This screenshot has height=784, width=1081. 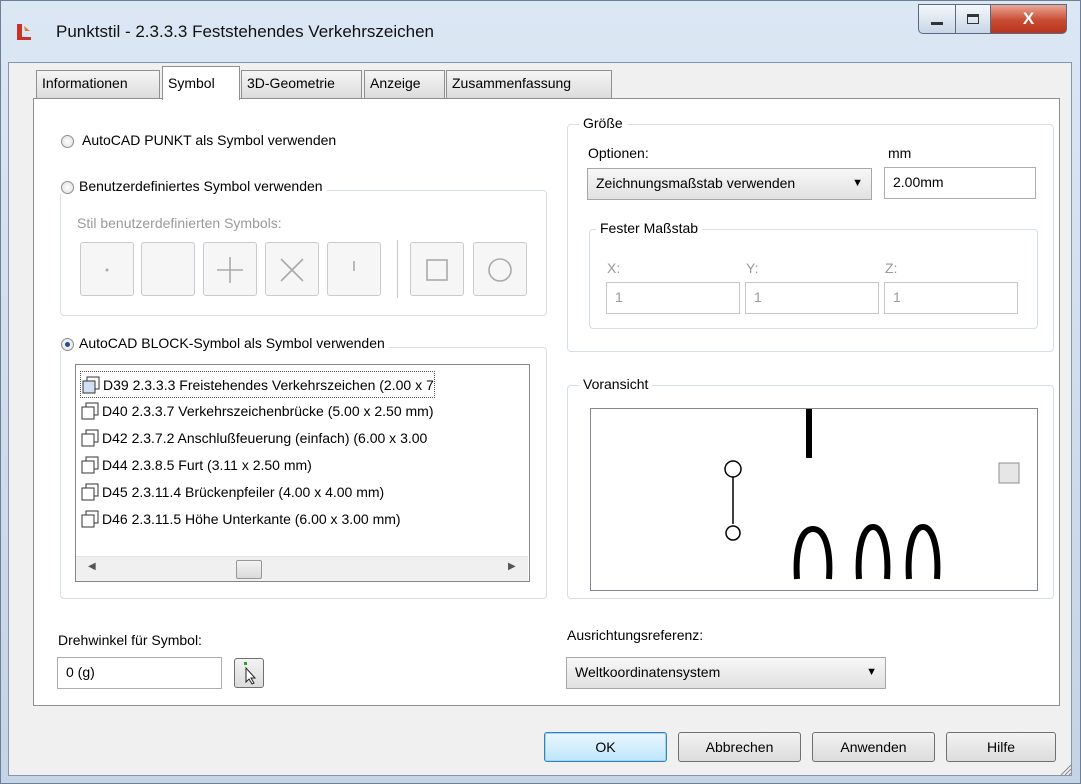 I want to click on app-icon, so click(x=24, y=32).